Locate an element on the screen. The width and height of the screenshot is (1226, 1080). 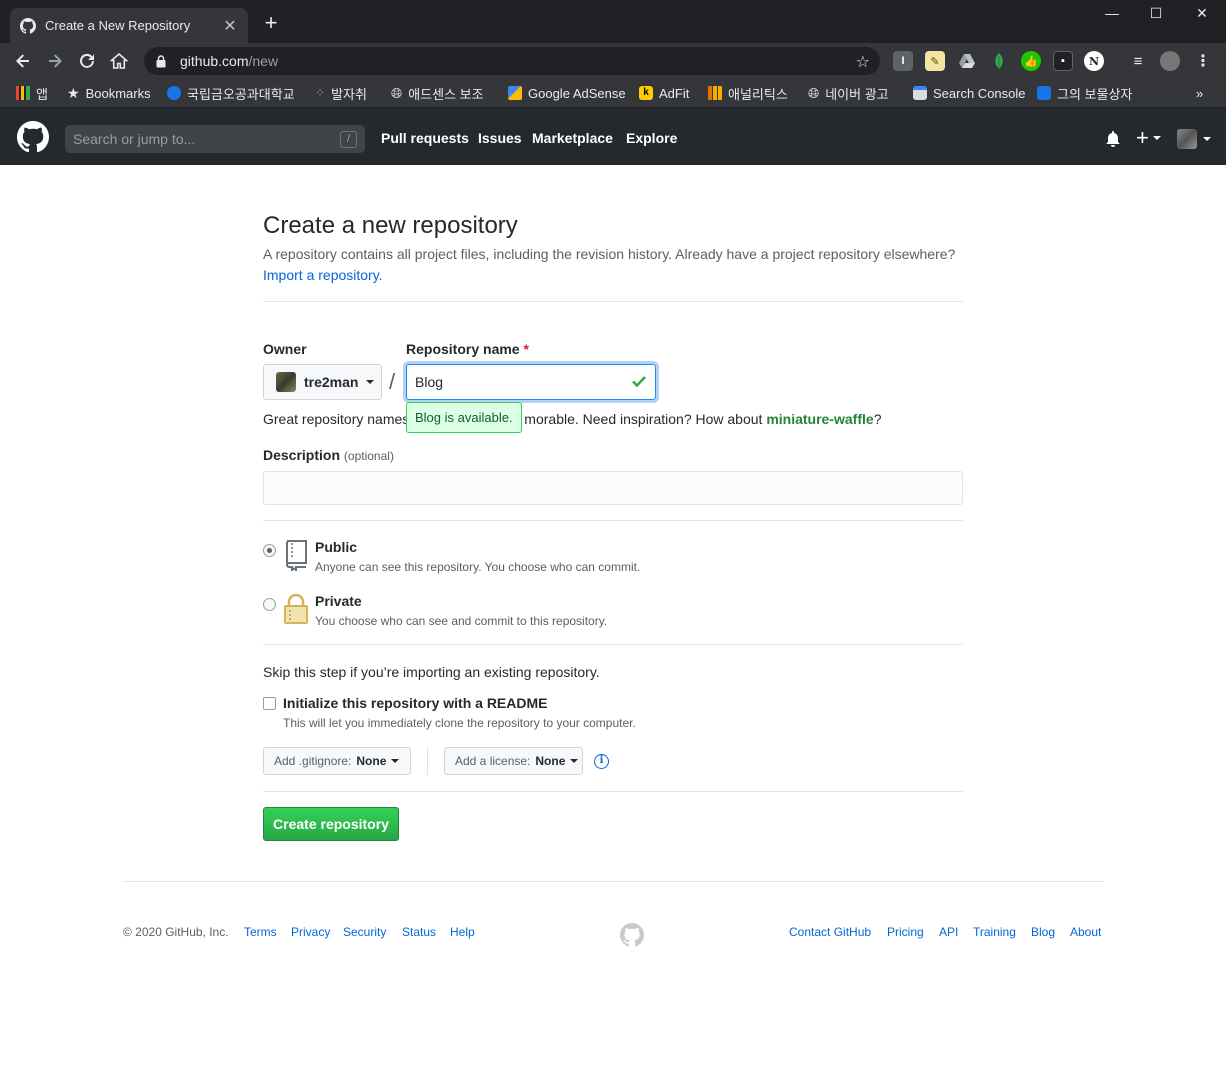
browser-tab: Create a New Repository ✕ is located at coordinates (129, 25).